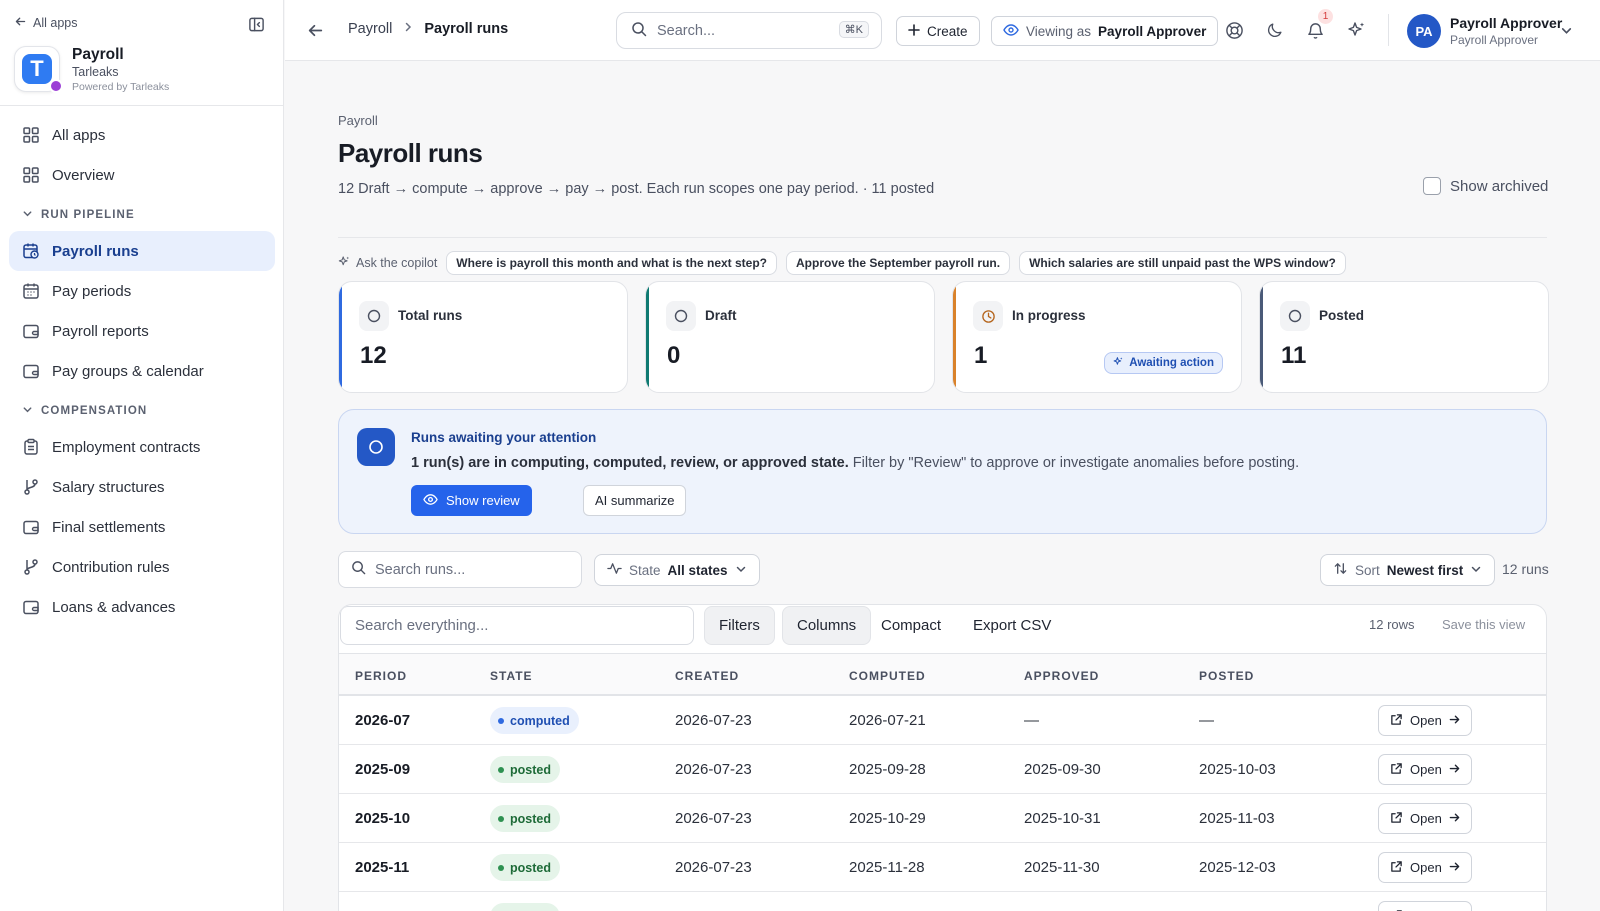 This screenshot has width=1600, height=911. What do you see at coordinates (1011, 31) in the screenshot?
I see `eye-icon` at bounding box center [1011, 31].